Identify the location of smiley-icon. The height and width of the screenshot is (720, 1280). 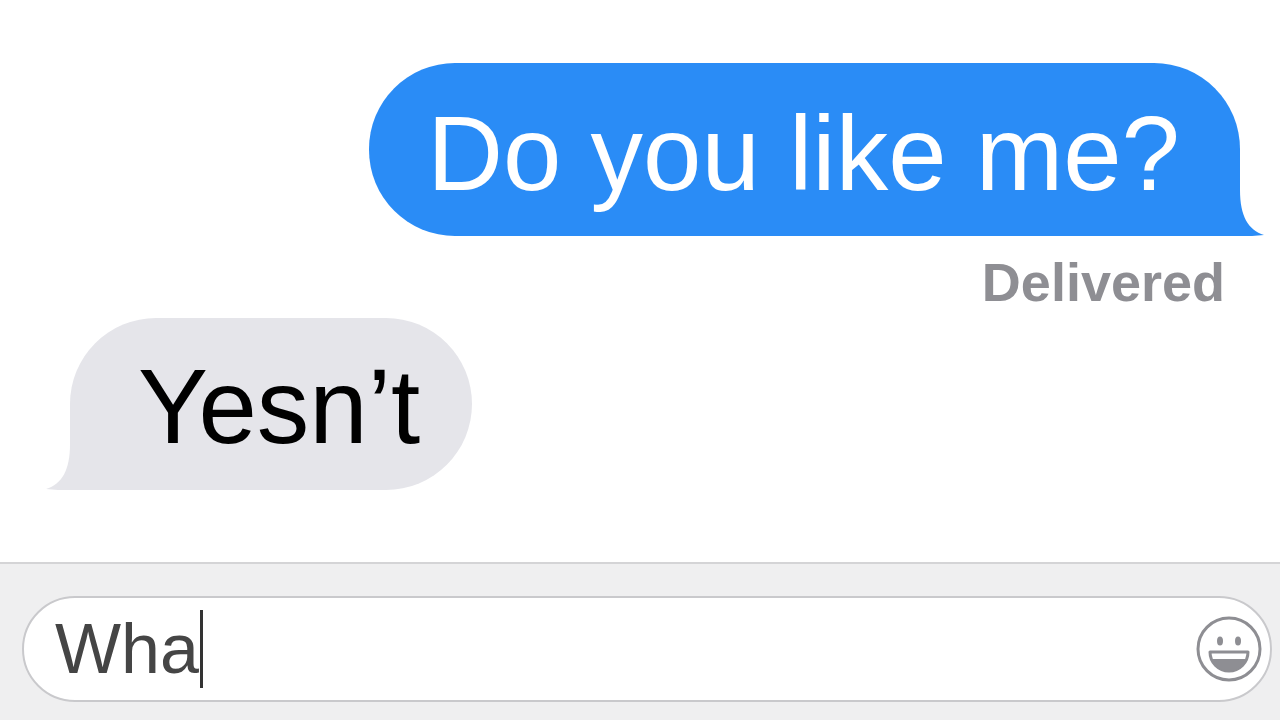
(1229, 649).